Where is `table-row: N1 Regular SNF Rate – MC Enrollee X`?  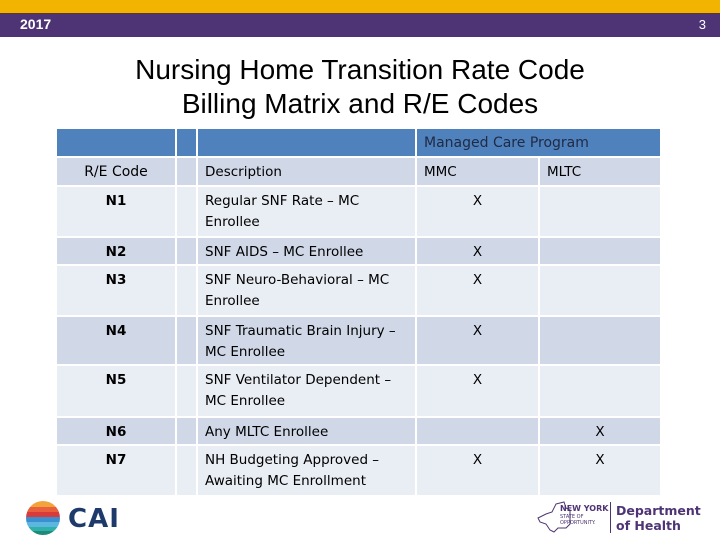 table-row: N1 Regular SNF Rate – MC Enrollee X is located at coordinates (358, 211).